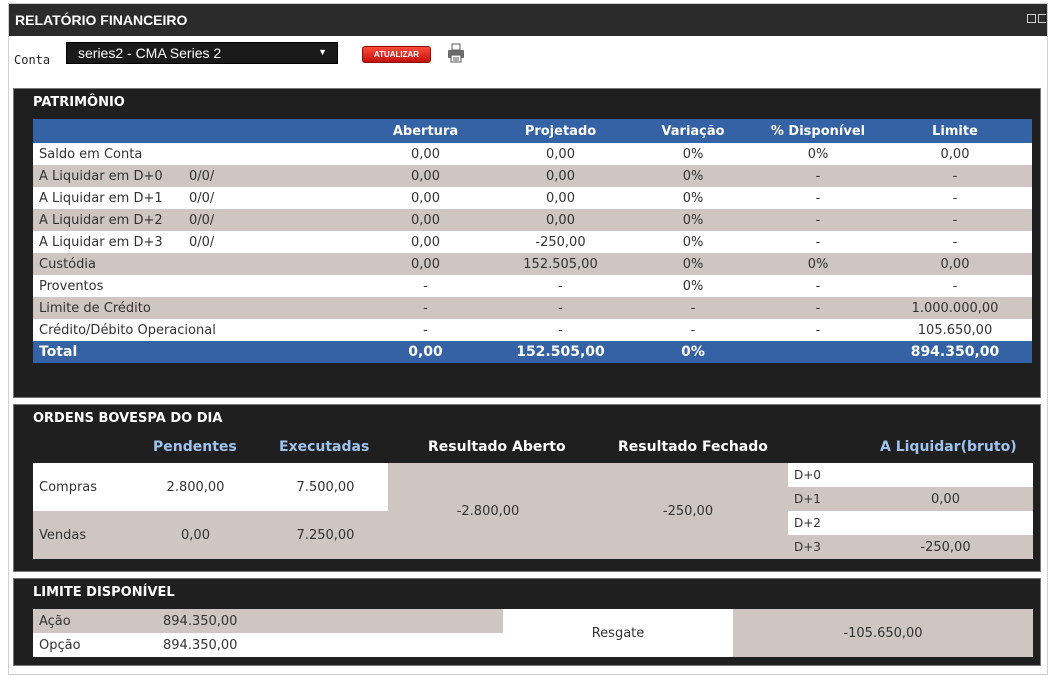 The image size is (1053, 678). I want to click on row-label-text: Crédito/Débito Operacional, so click(127, 330).